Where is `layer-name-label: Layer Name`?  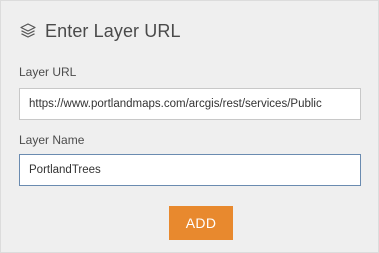 layer-name-label: Layer Name is located at coordinates (52, 140).